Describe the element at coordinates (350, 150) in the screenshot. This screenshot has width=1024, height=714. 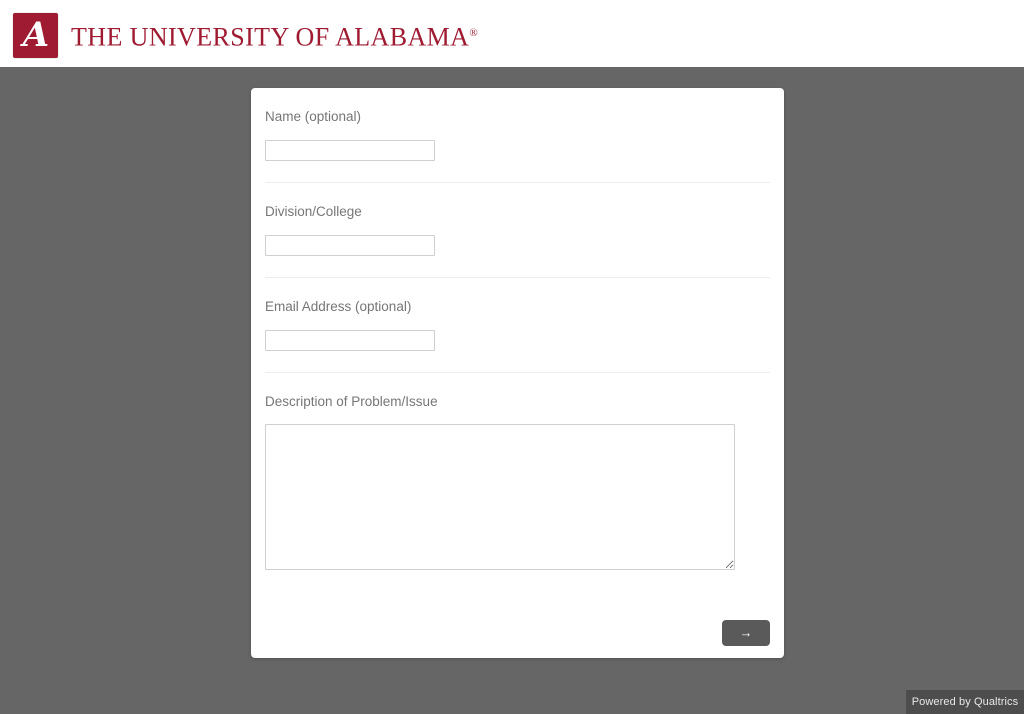
I see `name-input` at that location.